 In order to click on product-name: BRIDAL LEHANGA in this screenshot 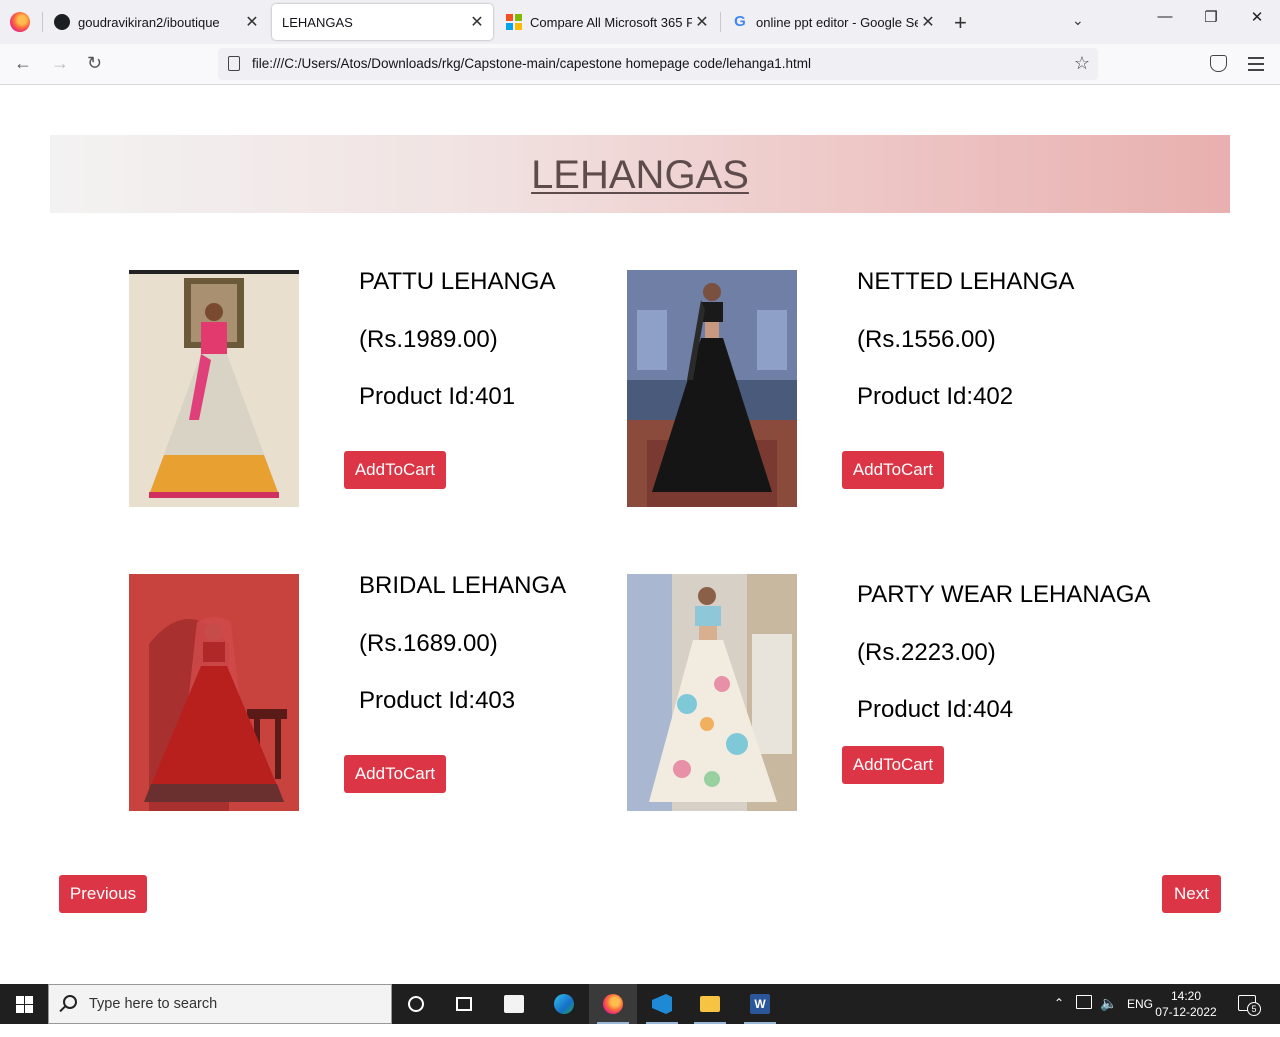, I will do `click(463, 585)`.